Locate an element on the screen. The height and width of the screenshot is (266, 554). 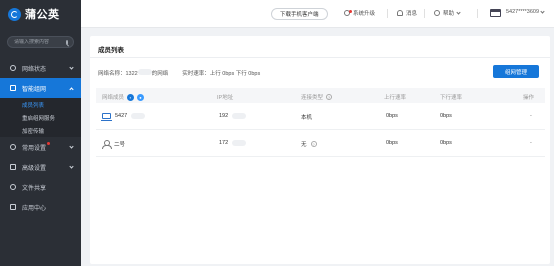
column-header-connection: 连接类型 ? is located at coordinates (317, 97).